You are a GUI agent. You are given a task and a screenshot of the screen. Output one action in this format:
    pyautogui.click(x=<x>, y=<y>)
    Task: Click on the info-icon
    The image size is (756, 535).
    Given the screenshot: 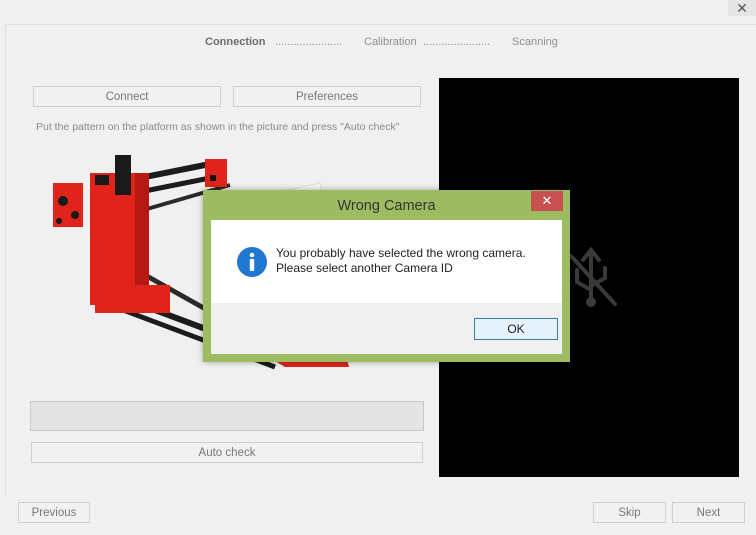 What is the action you would take?
    pyautogui.click(x=252, y=262)
    